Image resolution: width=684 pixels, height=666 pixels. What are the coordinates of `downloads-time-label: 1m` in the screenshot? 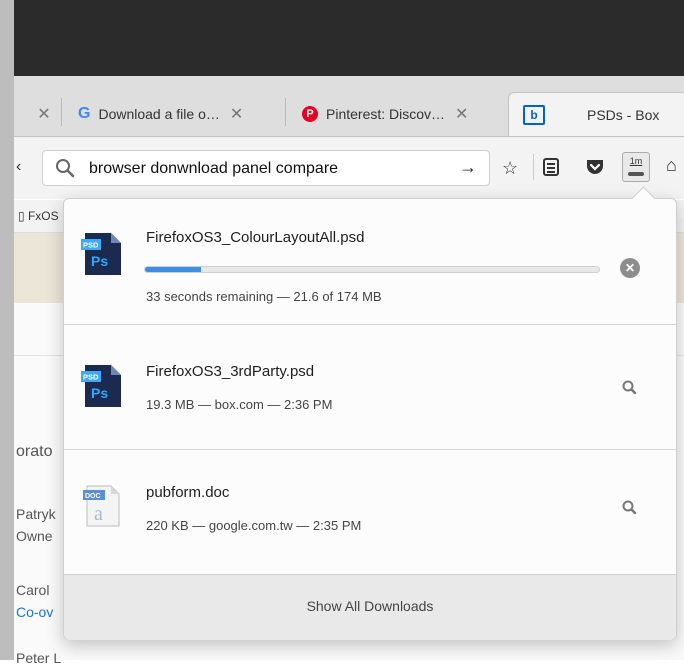 It's located at (636, 161).